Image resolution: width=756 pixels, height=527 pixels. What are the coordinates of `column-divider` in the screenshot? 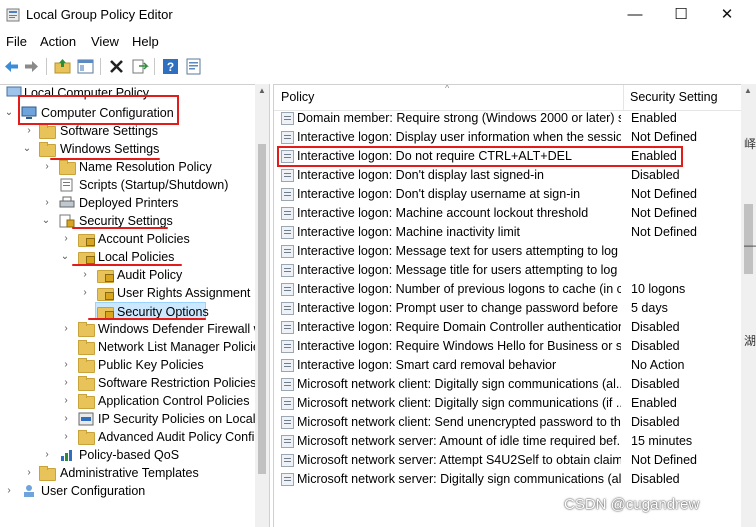 It's located at (623, 98).